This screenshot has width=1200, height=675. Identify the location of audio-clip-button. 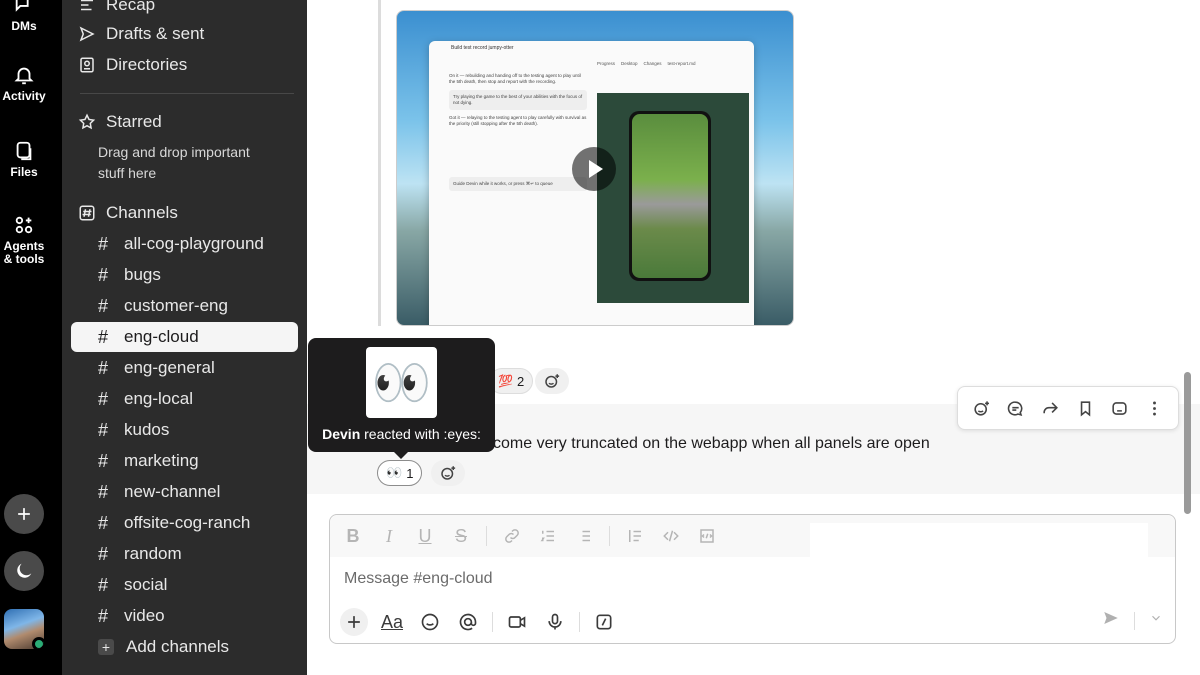
(555, 622).